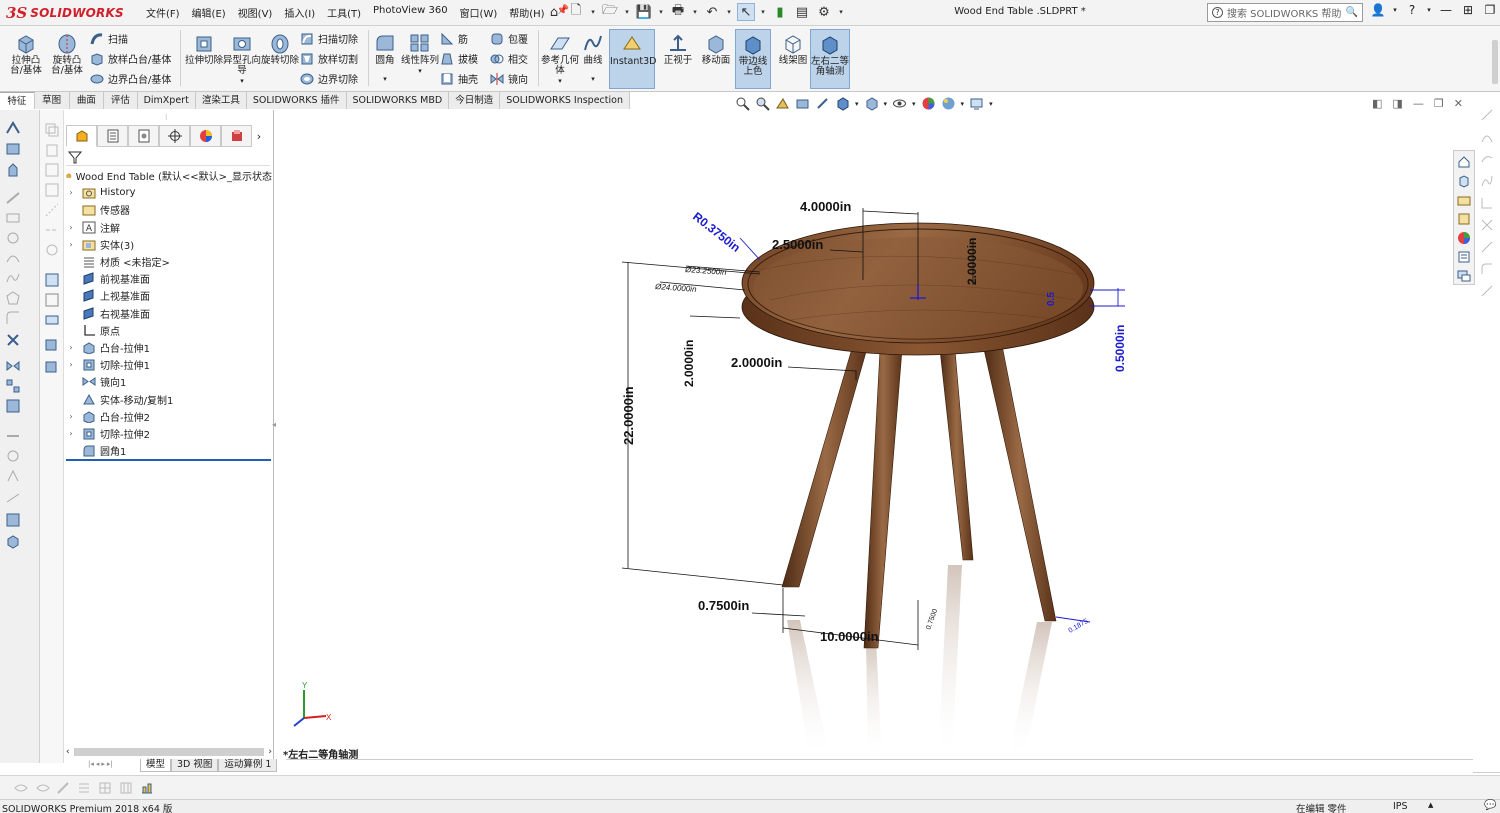 Image resolution: width=1500 pixels, height=813 pixels. What do you see at coordinates (13, 128) in the screenshot?
I see `smart-dimension-icon` at bounding box center [13, 128].